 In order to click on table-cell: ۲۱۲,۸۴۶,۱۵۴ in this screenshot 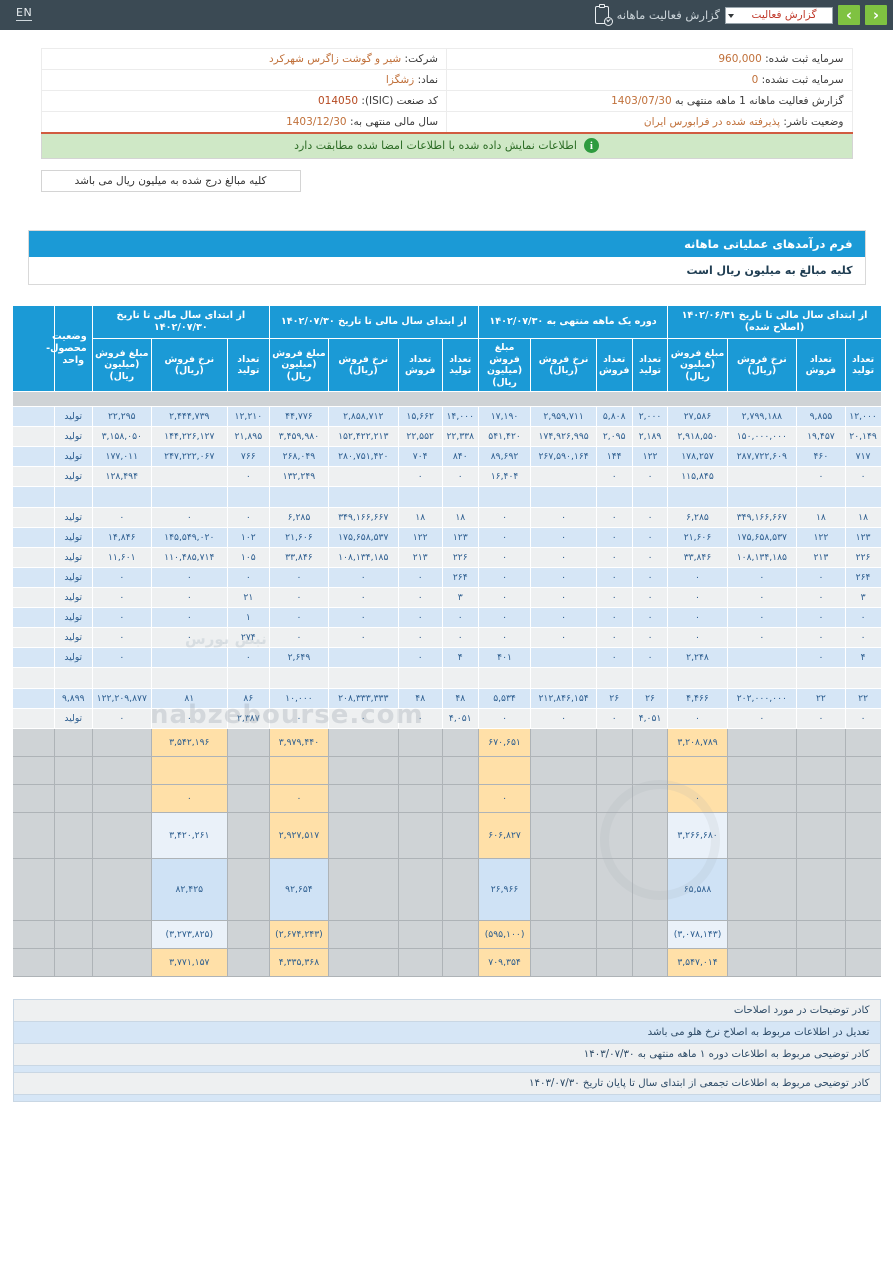, I will do `click(563, 699)`.